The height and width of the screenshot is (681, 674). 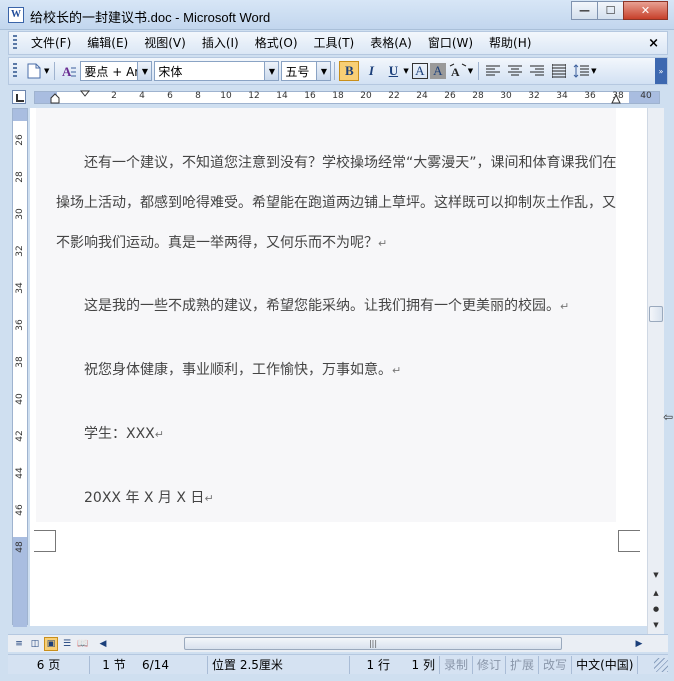 What do you see at coordinates (458, 71) in the screenshot?
I see `character-scaling-icon: A` at bounding box center [458, 71].